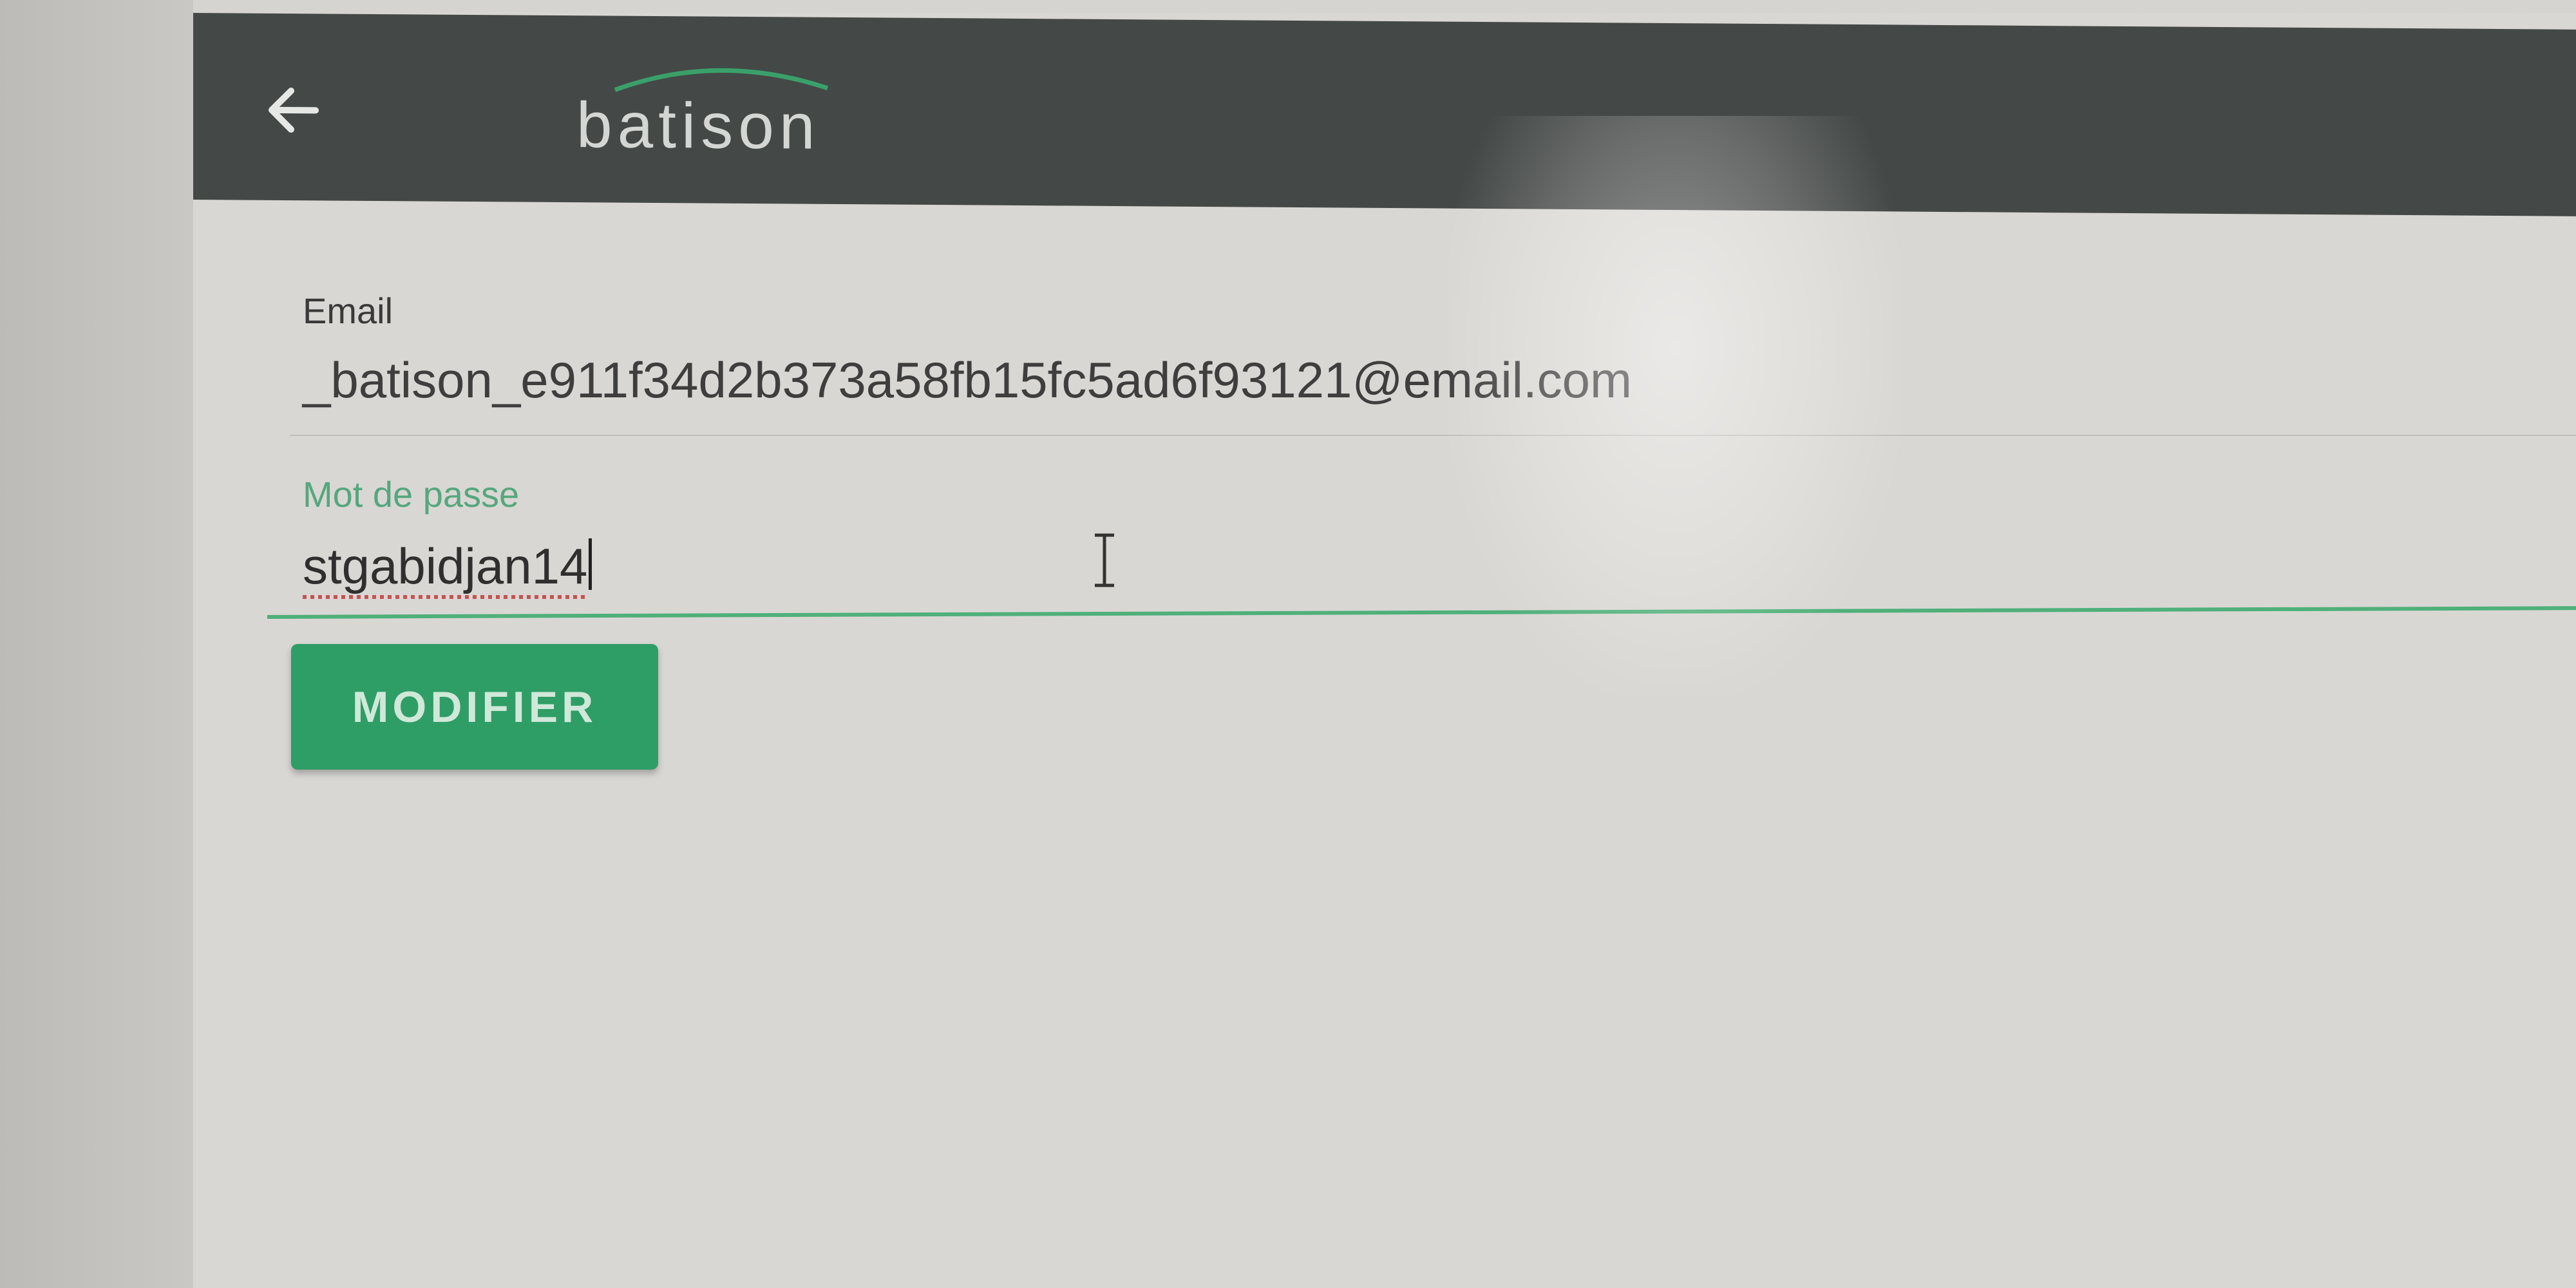 Image resolution: width=2576 pixels, height=1288 pixels. What do you see at coordinates (590, 564) in the screenshot?
I see `text-caret` at bounding box center [590, 564].